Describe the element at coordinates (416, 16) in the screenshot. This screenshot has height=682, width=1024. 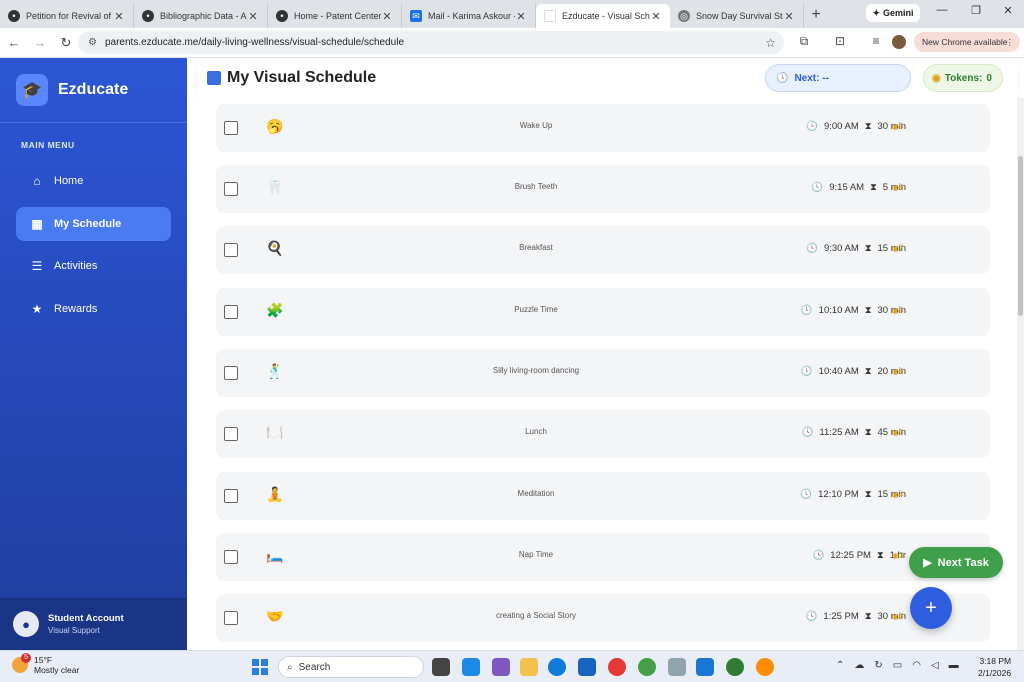
I see `mail-icon: ✉` at that location.